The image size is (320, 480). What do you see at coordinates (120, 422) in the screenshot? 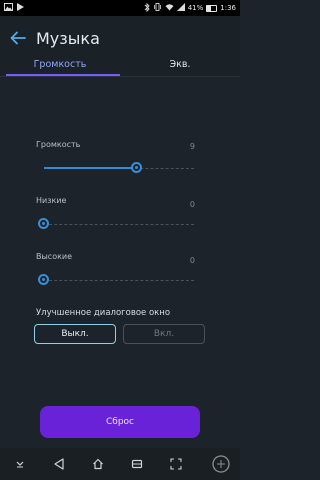
I see `reset-button: Сброс` at bounding box center [120, 422].